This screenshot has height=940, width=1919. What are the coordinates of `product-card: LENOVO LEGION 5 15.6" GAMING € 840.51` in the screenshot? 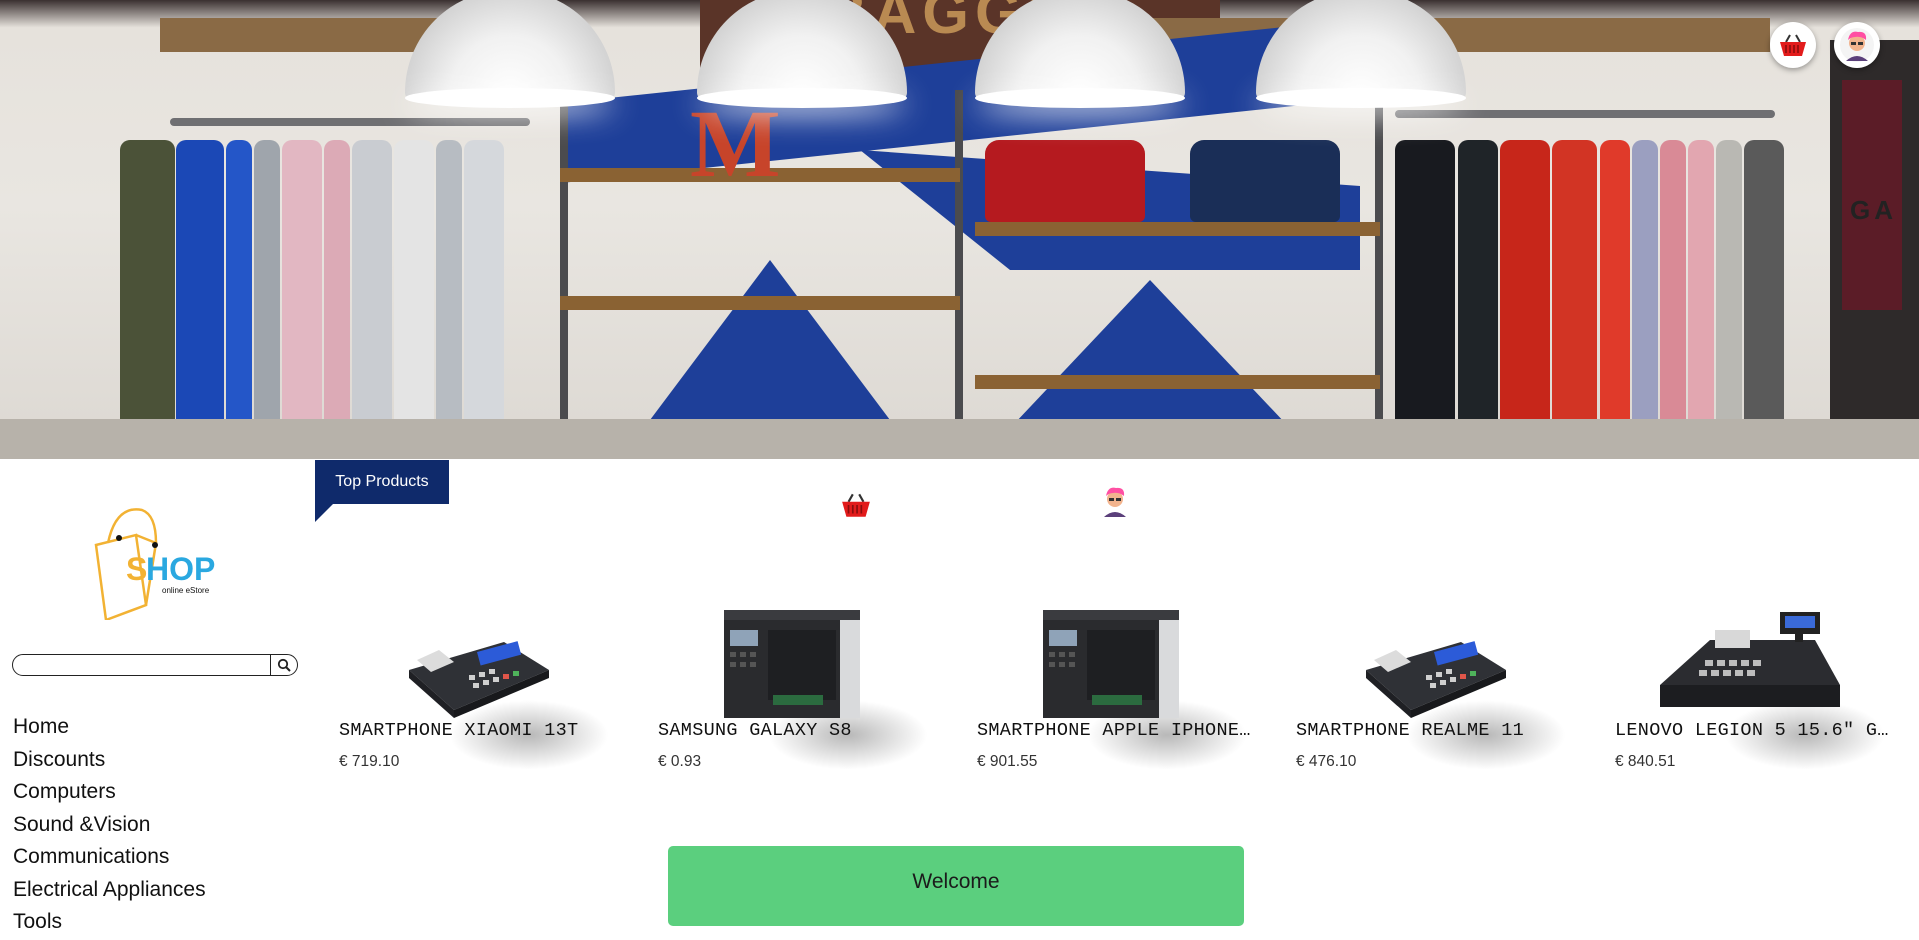 It's located at (1762, 690).